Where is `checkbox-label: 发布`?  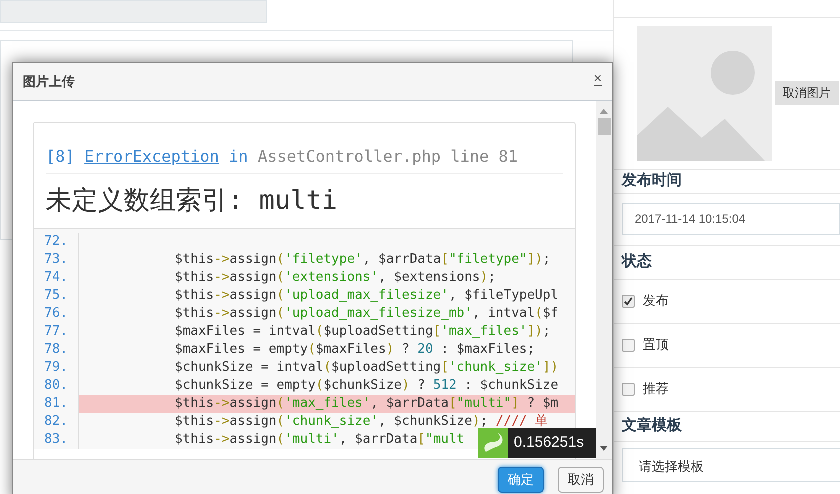
checkbox-label: 发布 is located at coordinates (656, 301).